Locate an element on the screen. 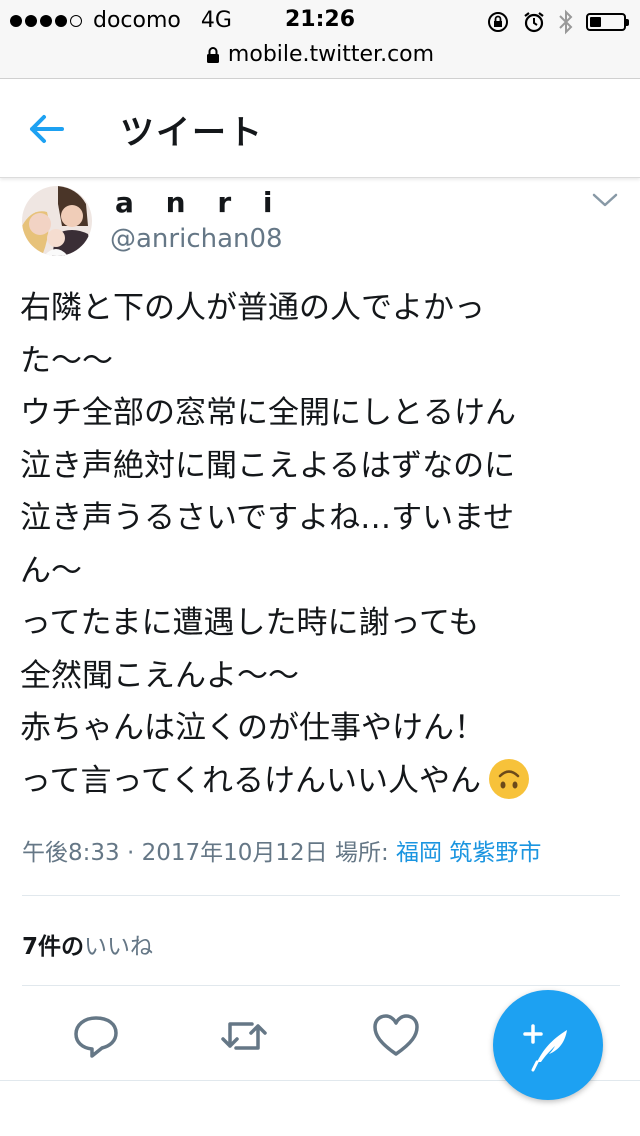 Image resolution: width=640 pixels, height=1136 pixels. tweet-line: 泣き声絶対に聞こえよるはずなのに is located at coordinates (268, 465).